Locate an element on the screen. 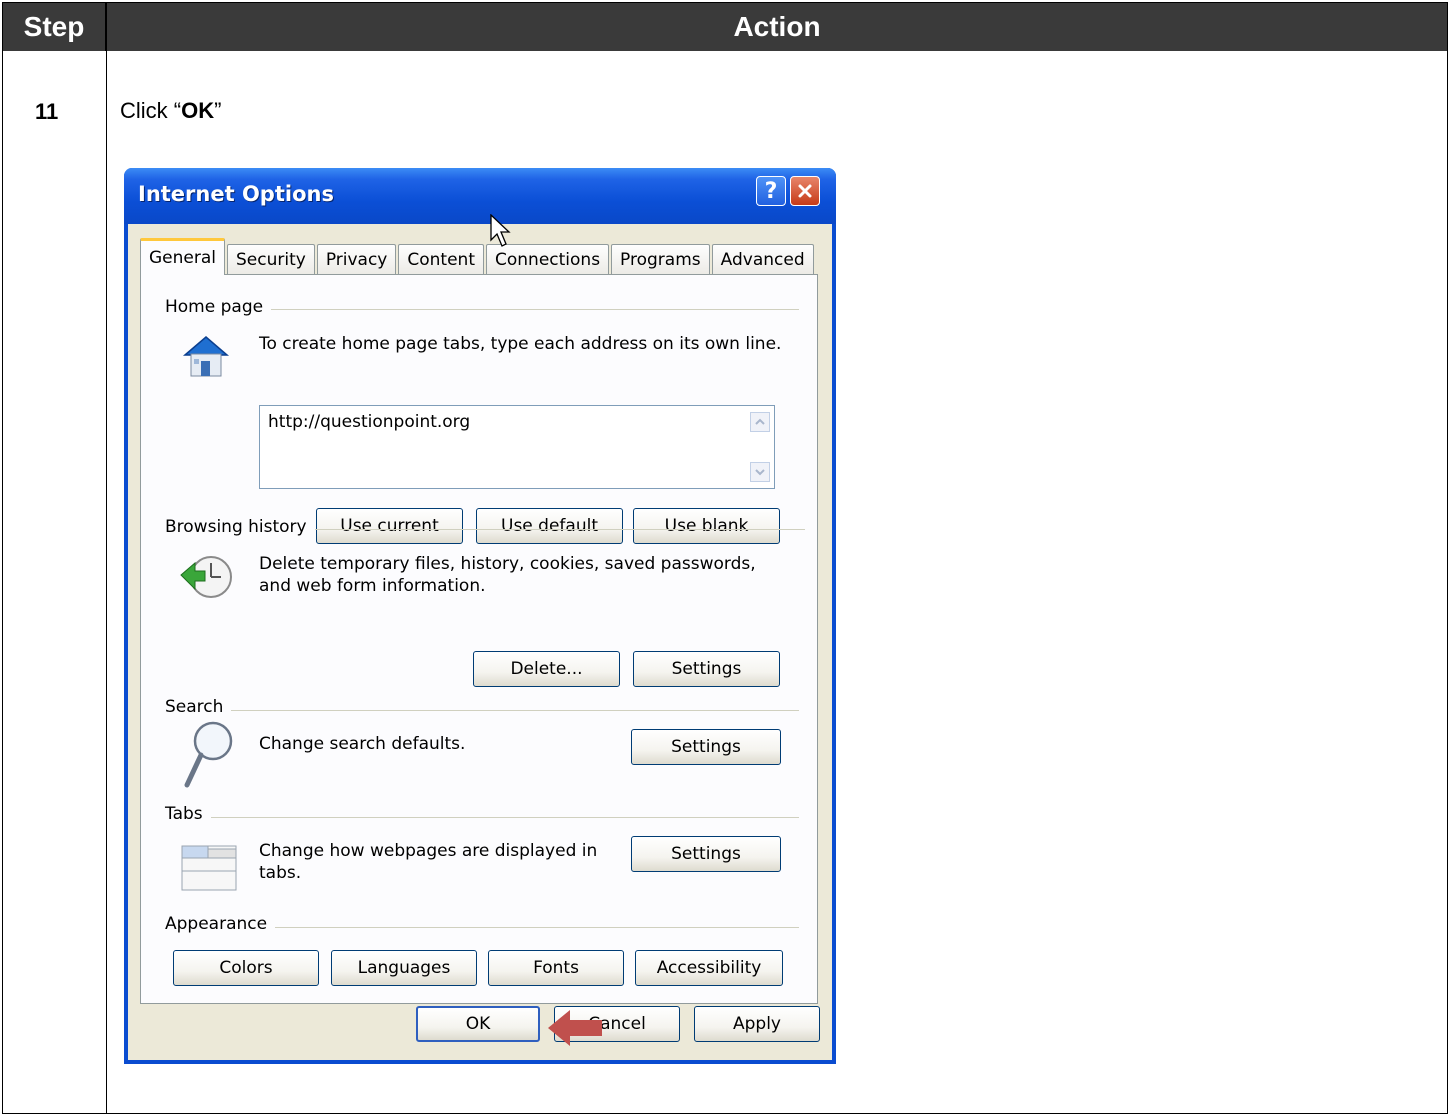 Image resolution: width=1452 pixels, height=1116 pixels. instruction-bold: OK is located at coordinates (198, 110).